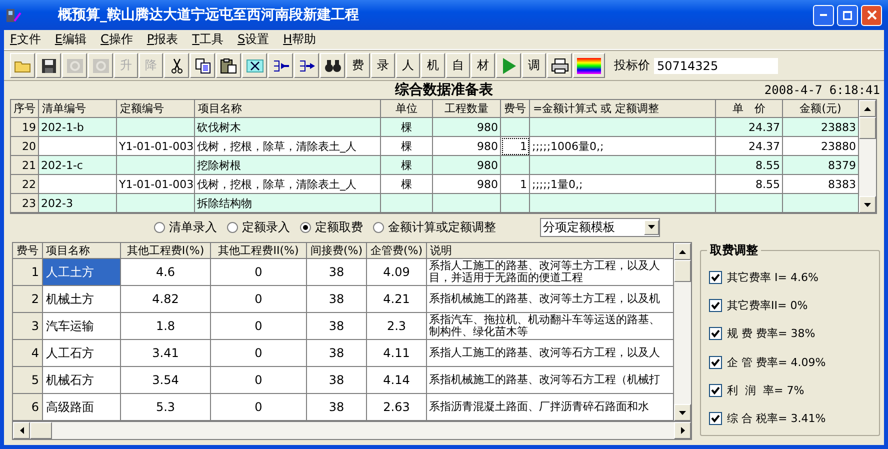 This screenshot has height=449, width=888. What do you see at coordinates (434, 227) in the screenshot?
I see `mode-radio-button: 金额计算或定额调整` at bounding box center [434, 227].